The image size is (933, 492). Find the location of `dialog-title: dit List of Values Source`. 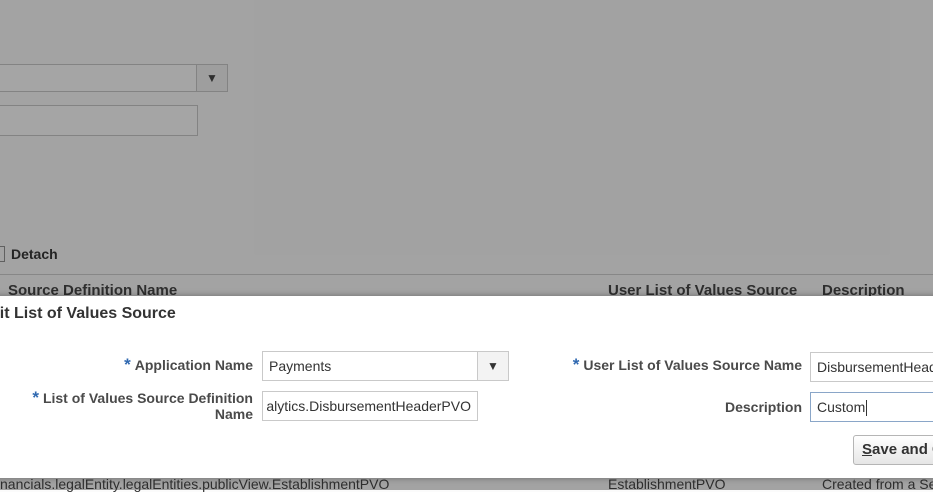

dialog-title: dit List of Values Source is located at coordinates (88, 313).